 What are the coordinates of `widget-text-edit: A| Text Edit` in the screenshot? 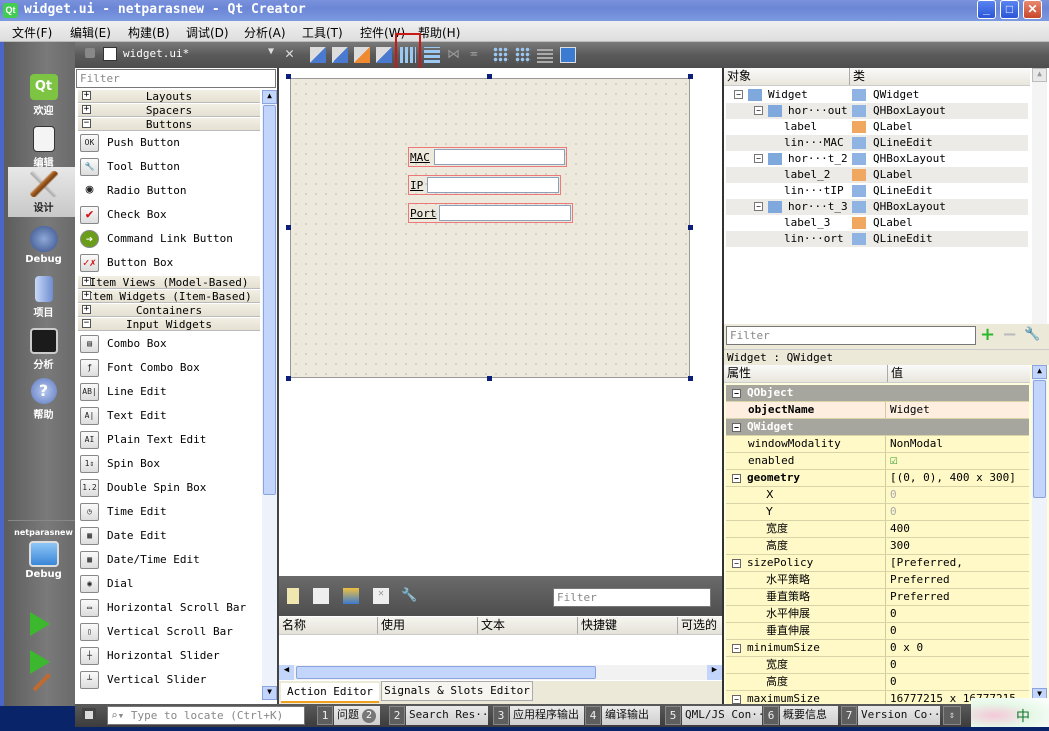 It's located at (169, 416).